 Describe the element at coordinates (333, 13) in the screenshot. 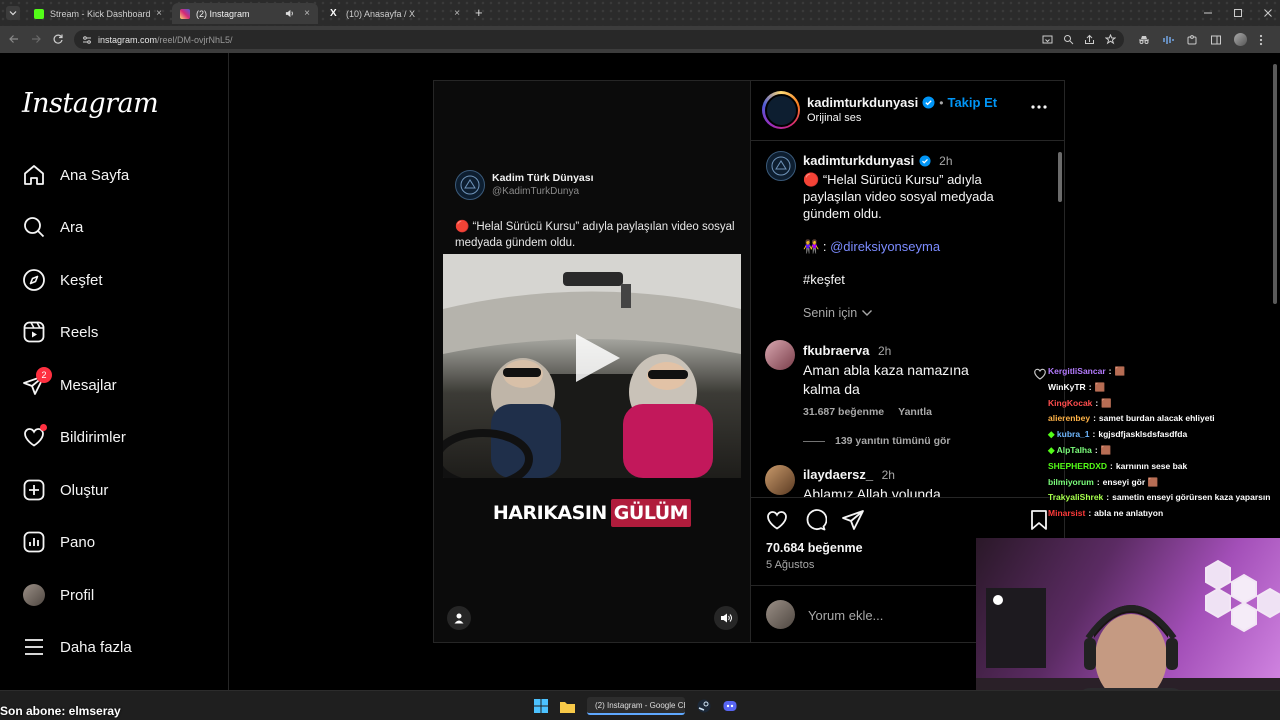

I see `x-favicon-icon: X` at that location.